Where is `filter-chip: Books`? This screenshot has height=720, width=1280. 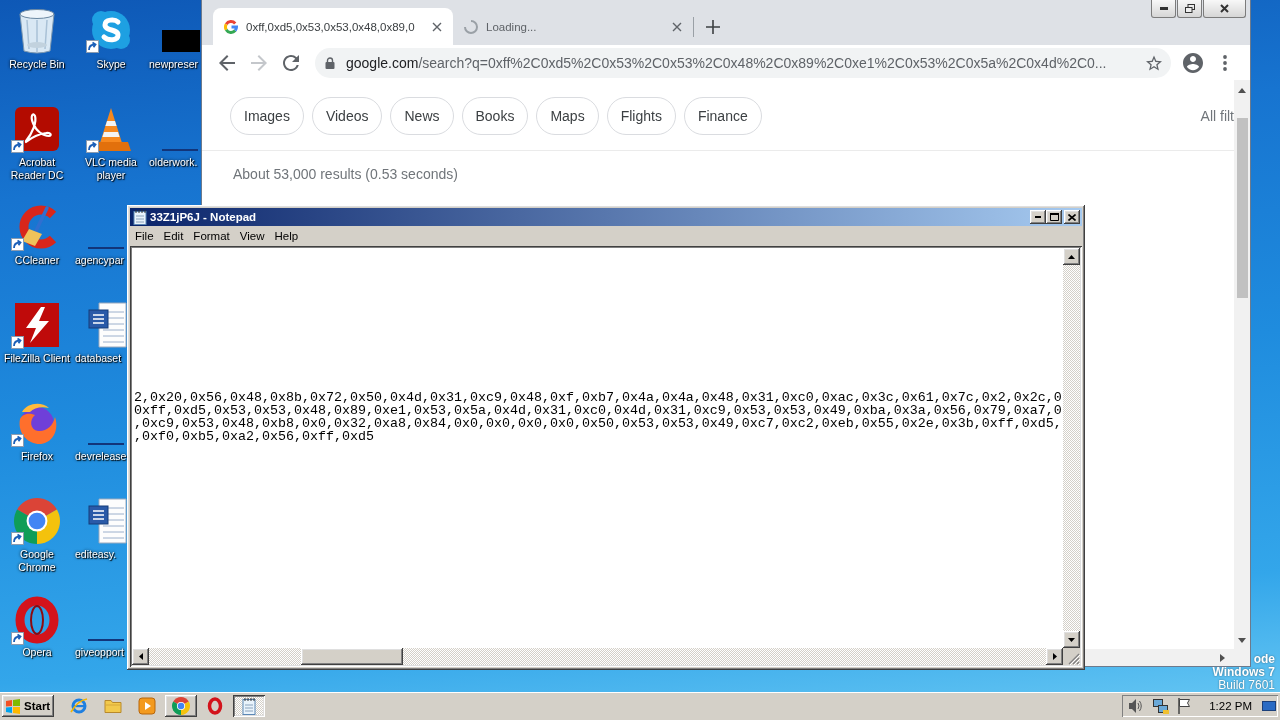 filter-chip: Books is located at coordinates (495, 116).